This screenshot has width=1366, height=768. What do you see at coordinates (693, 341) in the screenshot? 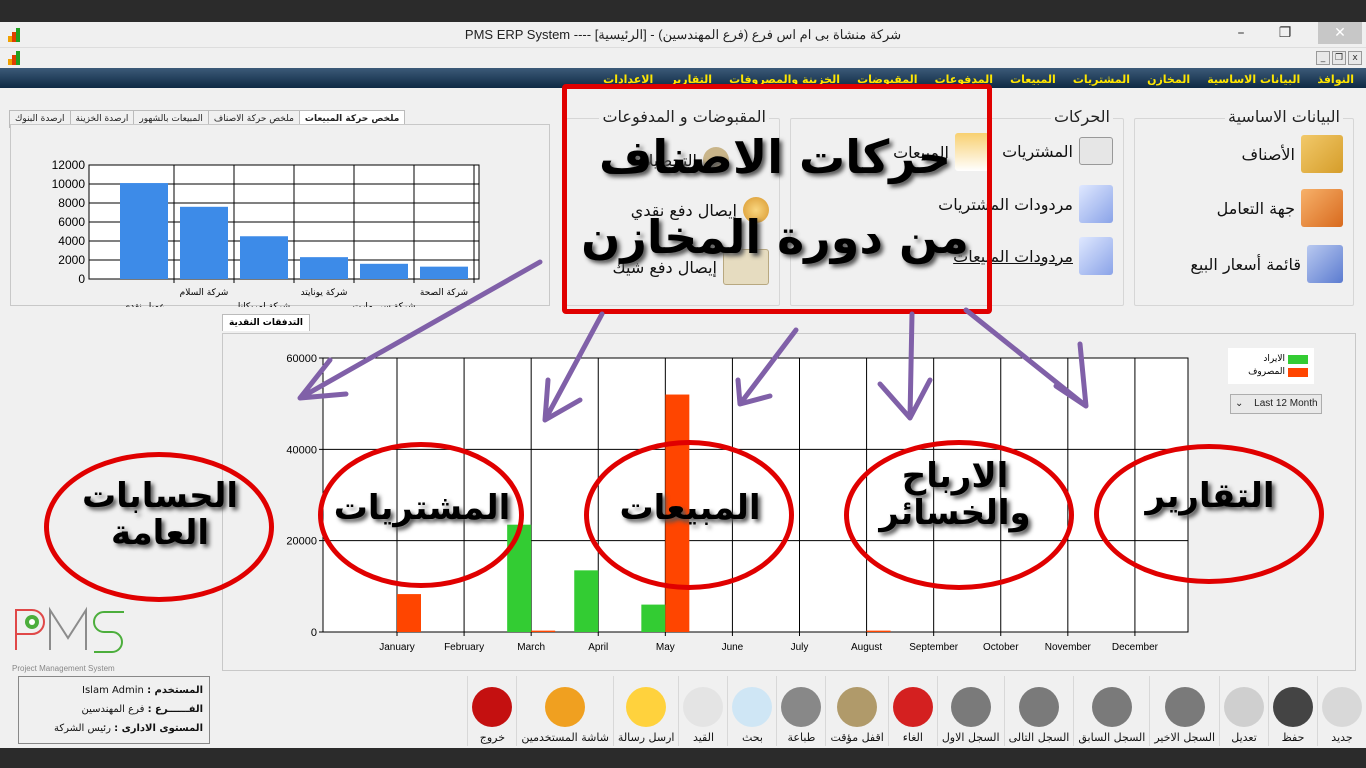
I see `annotation-arrows` at bounding box center [693, 341].